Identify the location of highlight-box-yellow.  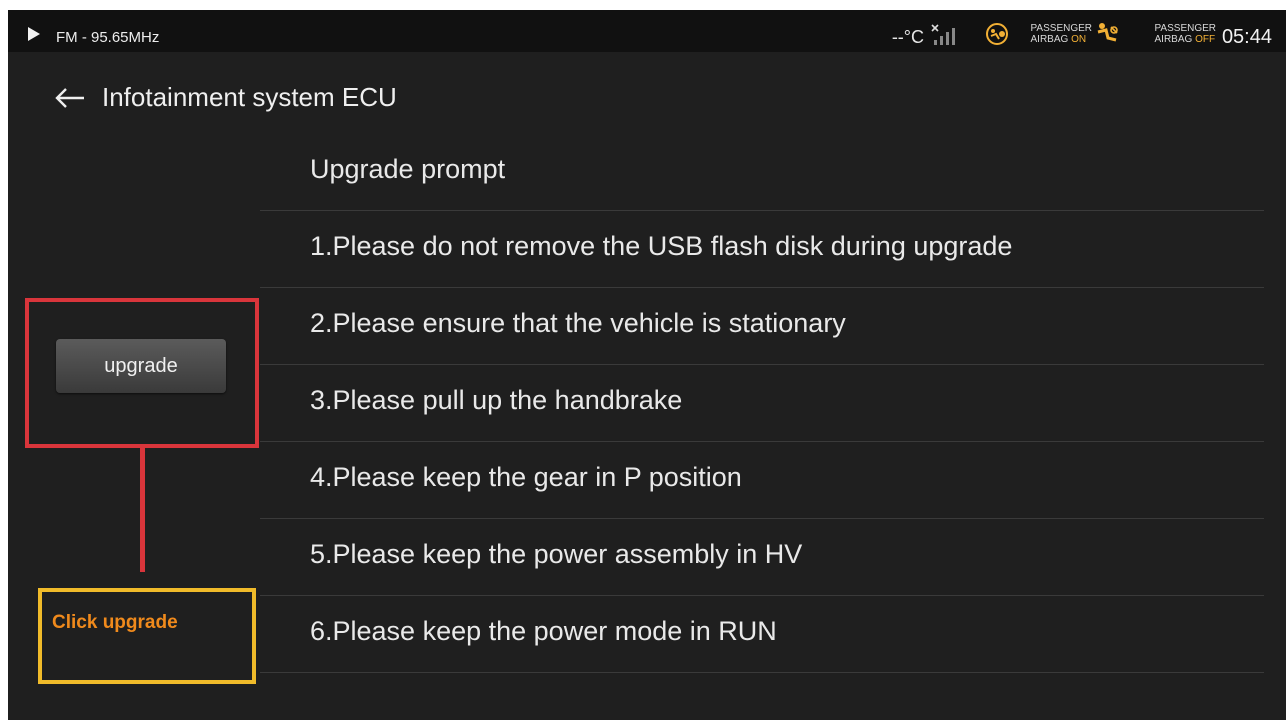
(147, 636).